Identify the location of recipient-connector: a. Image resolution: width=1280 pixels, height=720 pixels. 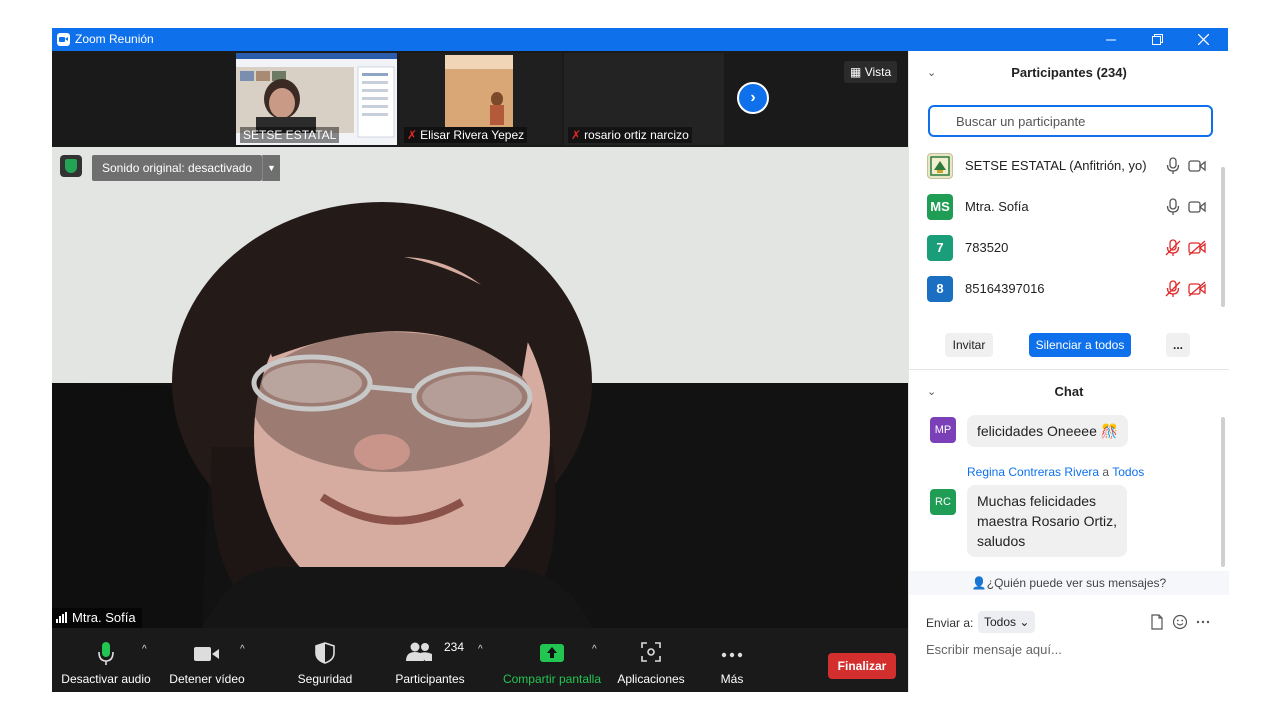
(1106, 472).